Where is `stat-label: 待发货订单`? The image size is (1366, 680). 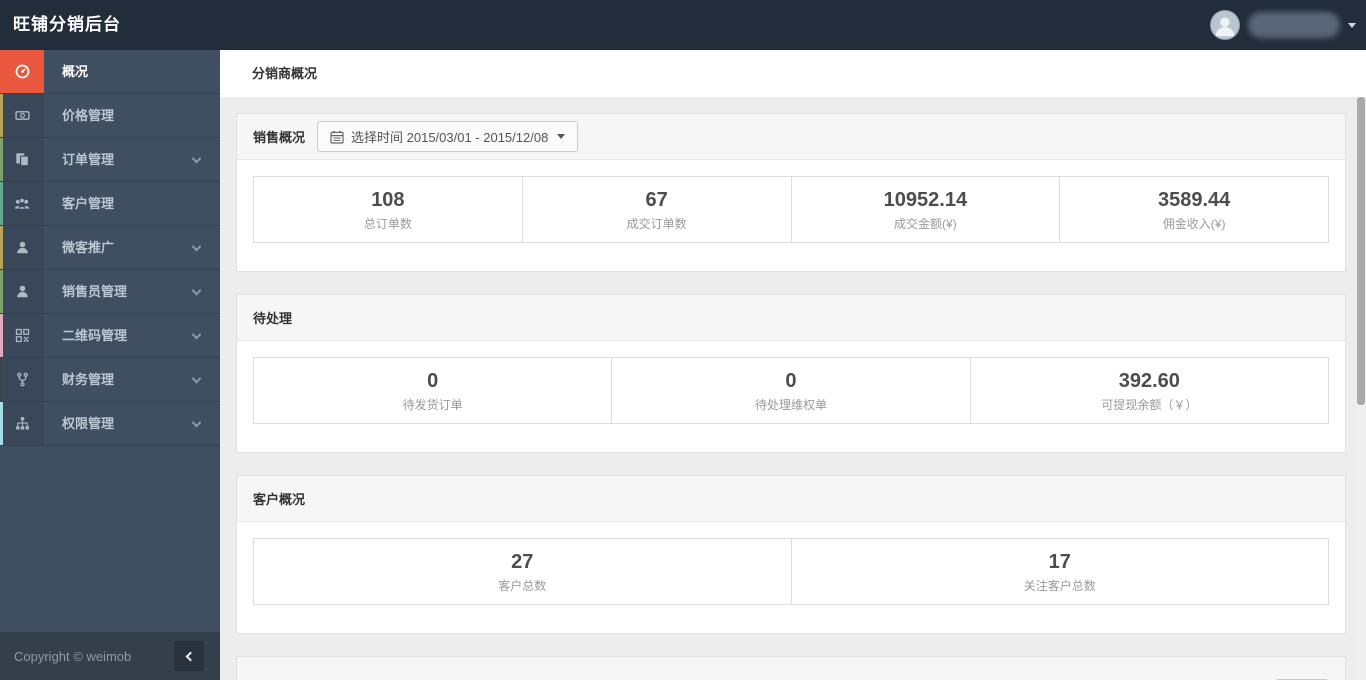
stat-label: 待发货订单 is located at coordinates (432, 404).